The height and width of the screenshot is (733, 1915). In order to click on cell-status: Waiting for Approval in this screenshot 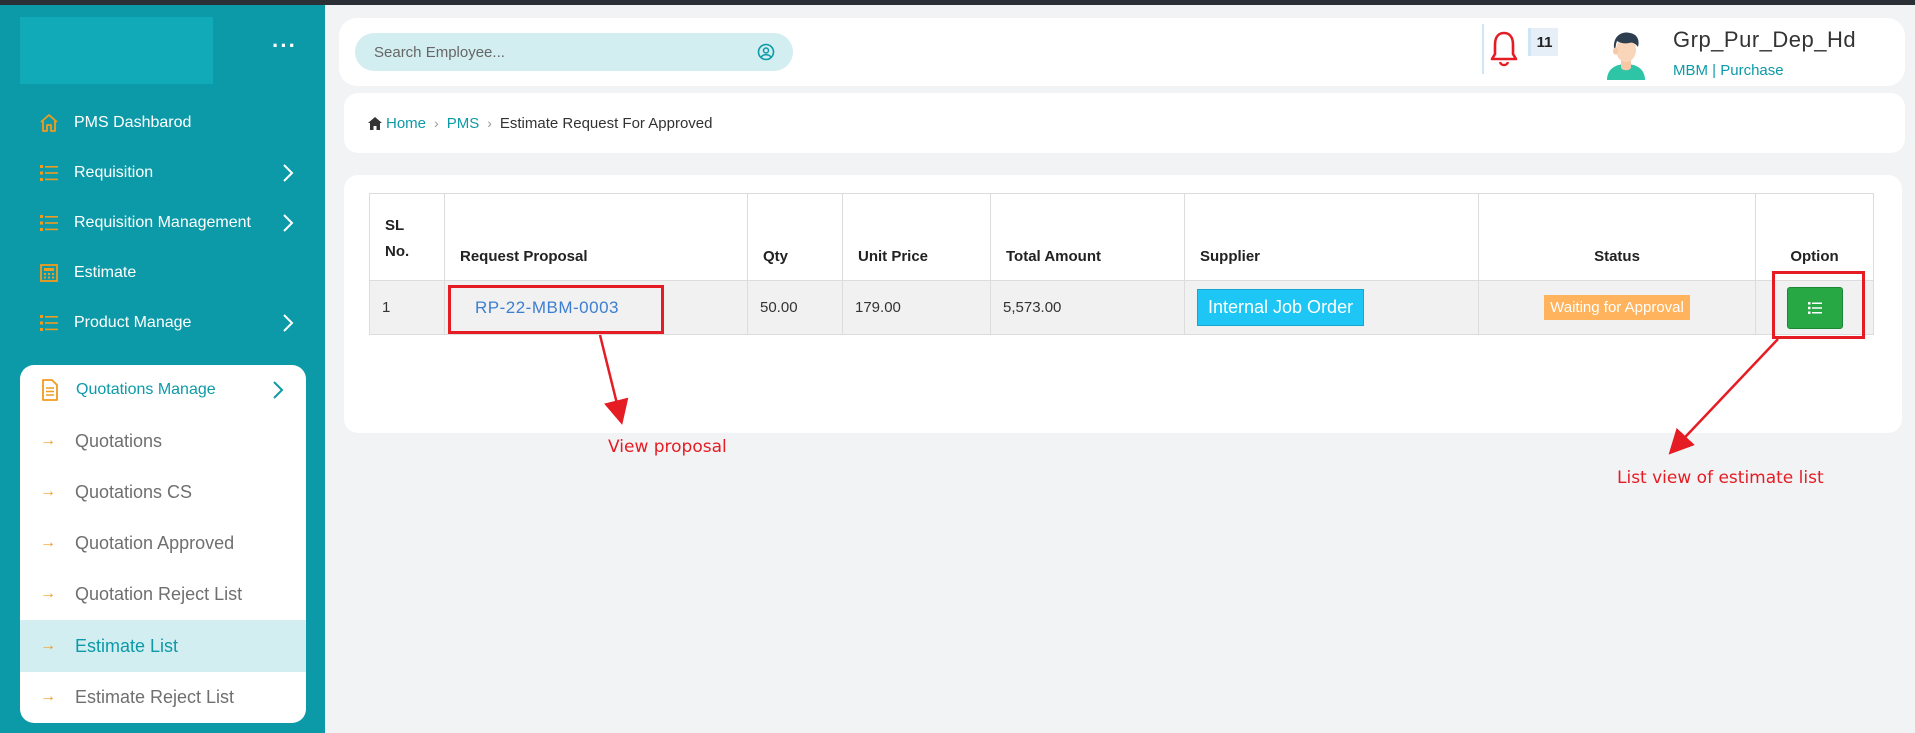, I will do `click(1617, 307)`.